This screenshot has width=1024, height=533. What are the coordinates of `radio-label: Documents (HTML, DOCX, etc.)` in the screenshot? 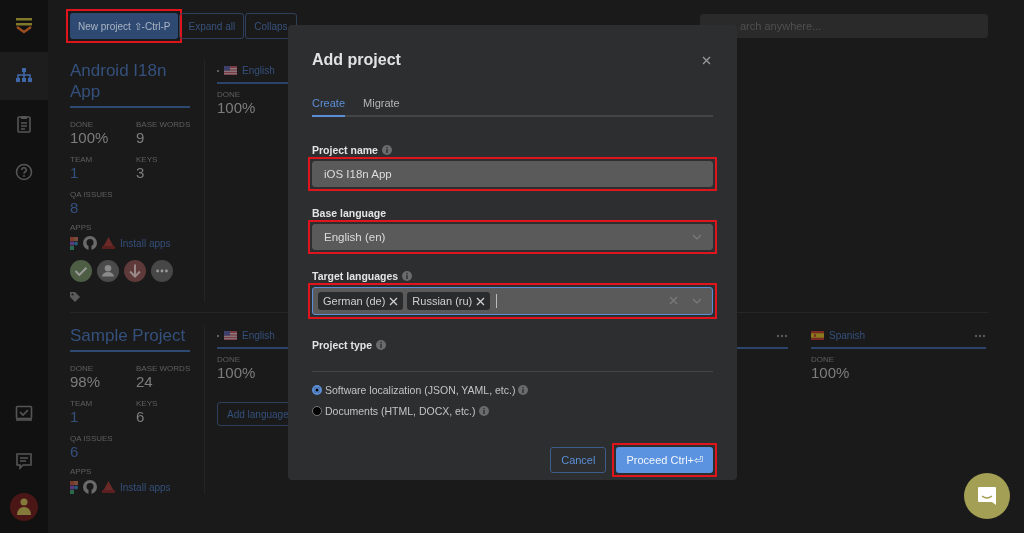 It's located at (400, 411).